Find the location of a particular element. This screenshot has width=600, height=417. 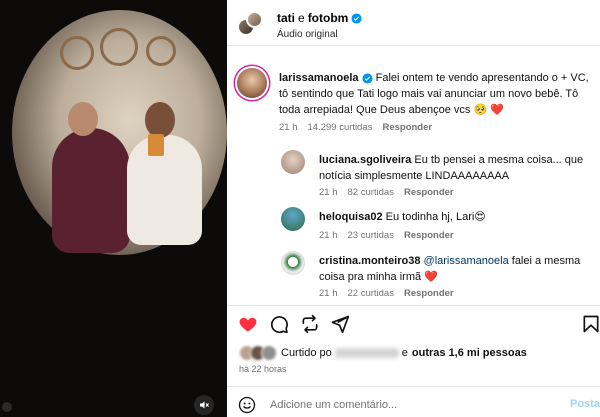

person-left is located at coordinates (91, 190).